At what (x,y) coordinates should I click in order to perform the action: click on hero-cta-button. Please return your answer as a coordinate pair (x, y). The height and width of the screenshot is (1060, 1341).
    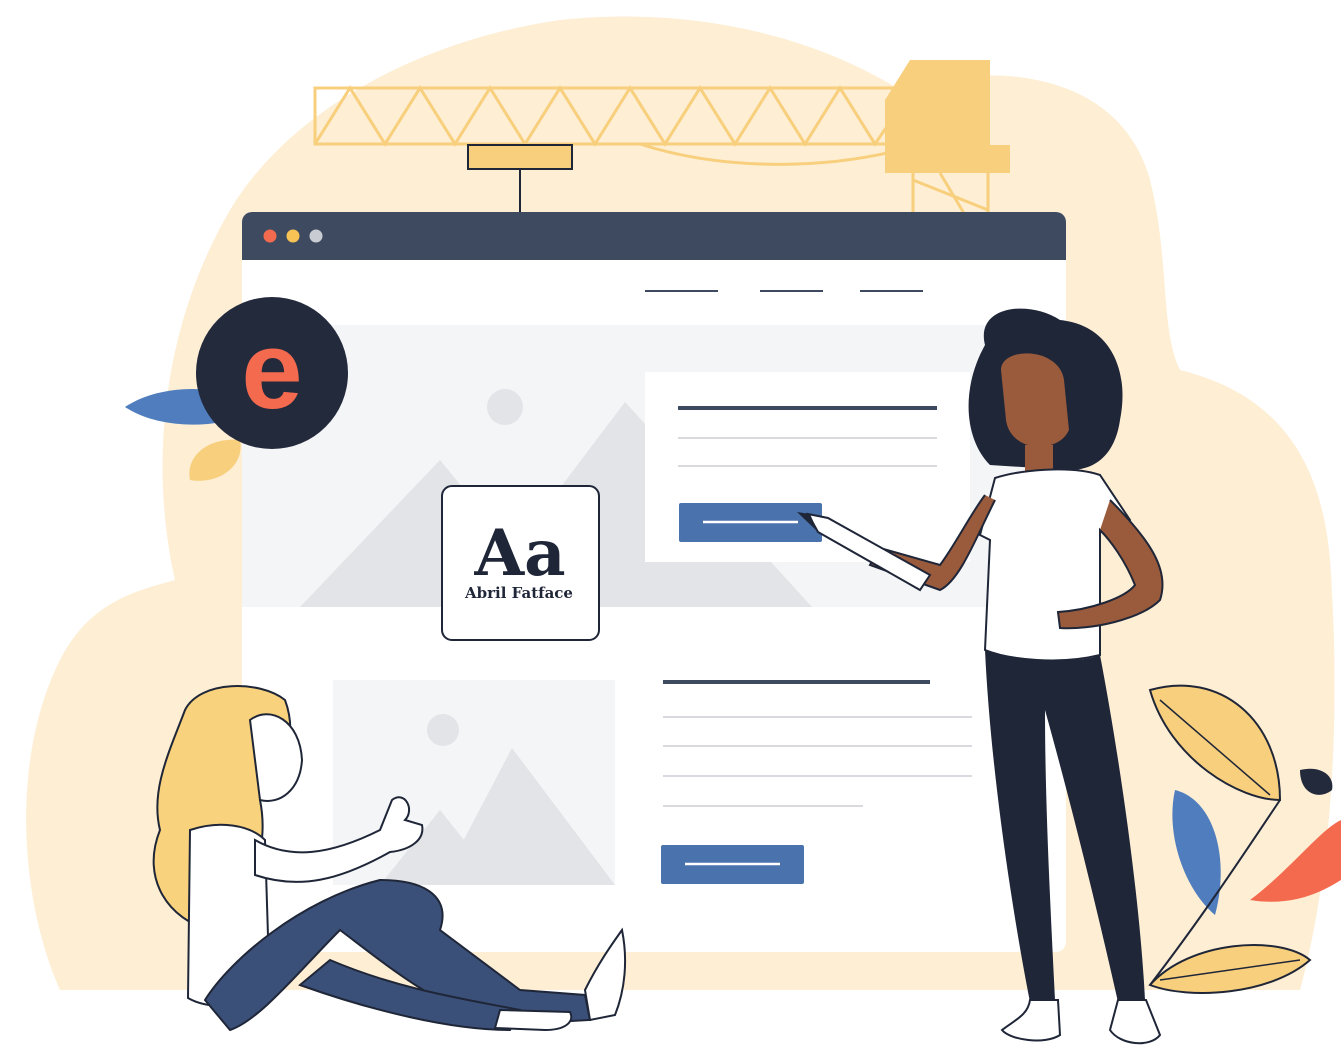
    Looking at the image, I should click on (750, 522).